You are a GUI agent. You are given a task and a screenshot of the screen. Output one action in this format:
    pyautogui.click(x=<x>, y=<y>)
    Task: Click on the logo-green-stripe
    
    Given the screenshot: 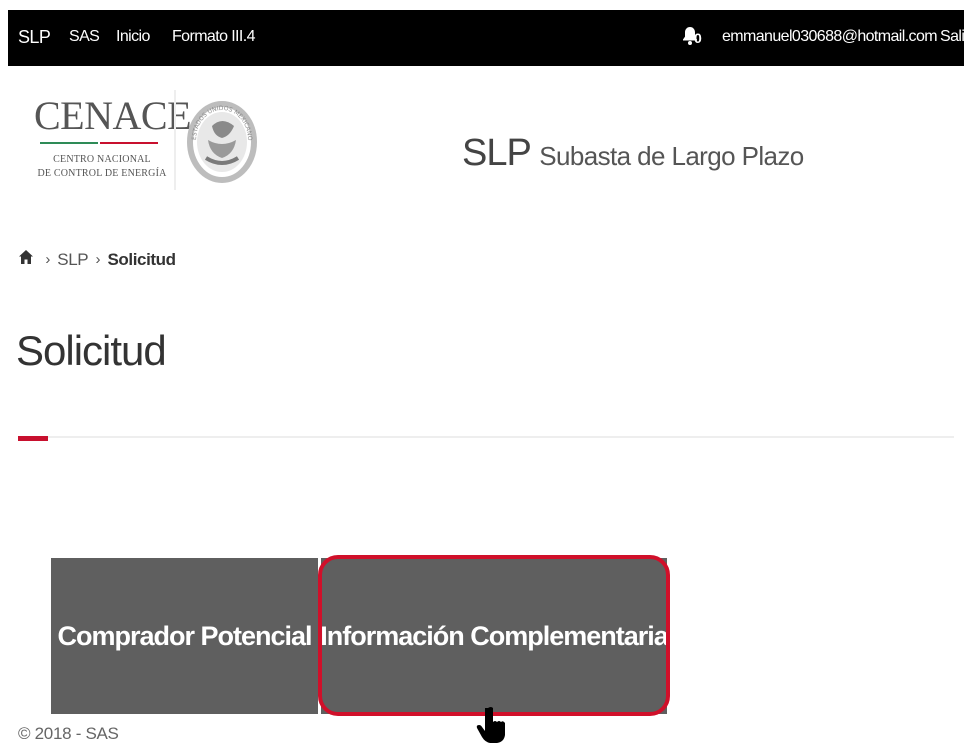 What is the action you would take?
    pyautogui.click(x=69, y=143)
    